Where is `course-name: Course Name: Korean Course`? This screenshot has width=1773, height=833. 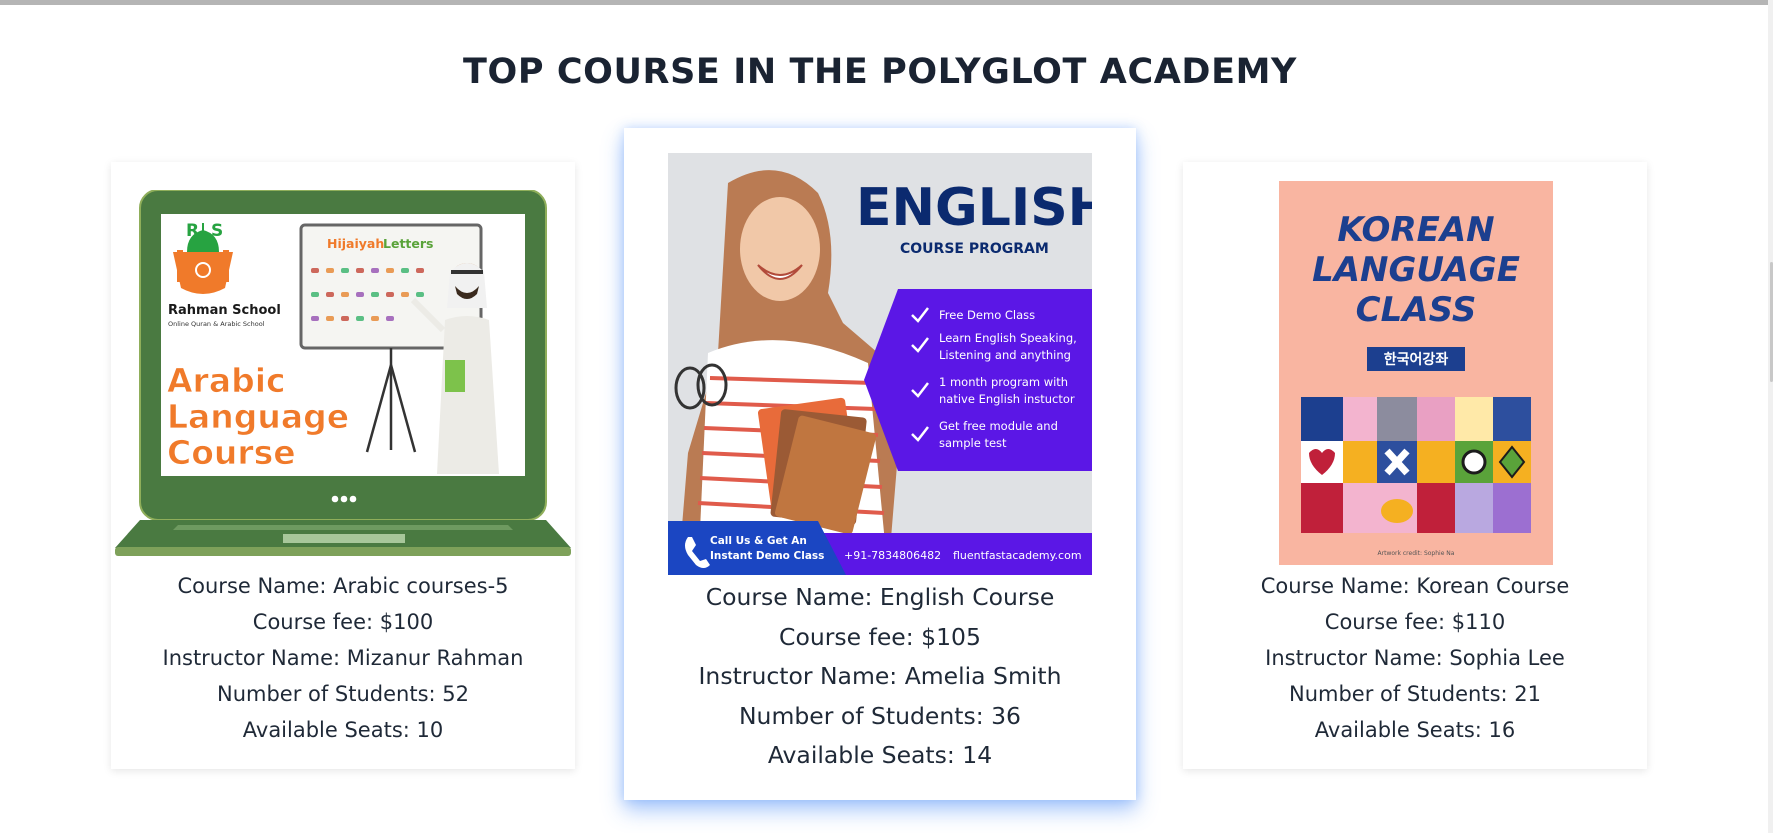 course-name: Course Name: Korean Course is located at coordinates (1415, 586).